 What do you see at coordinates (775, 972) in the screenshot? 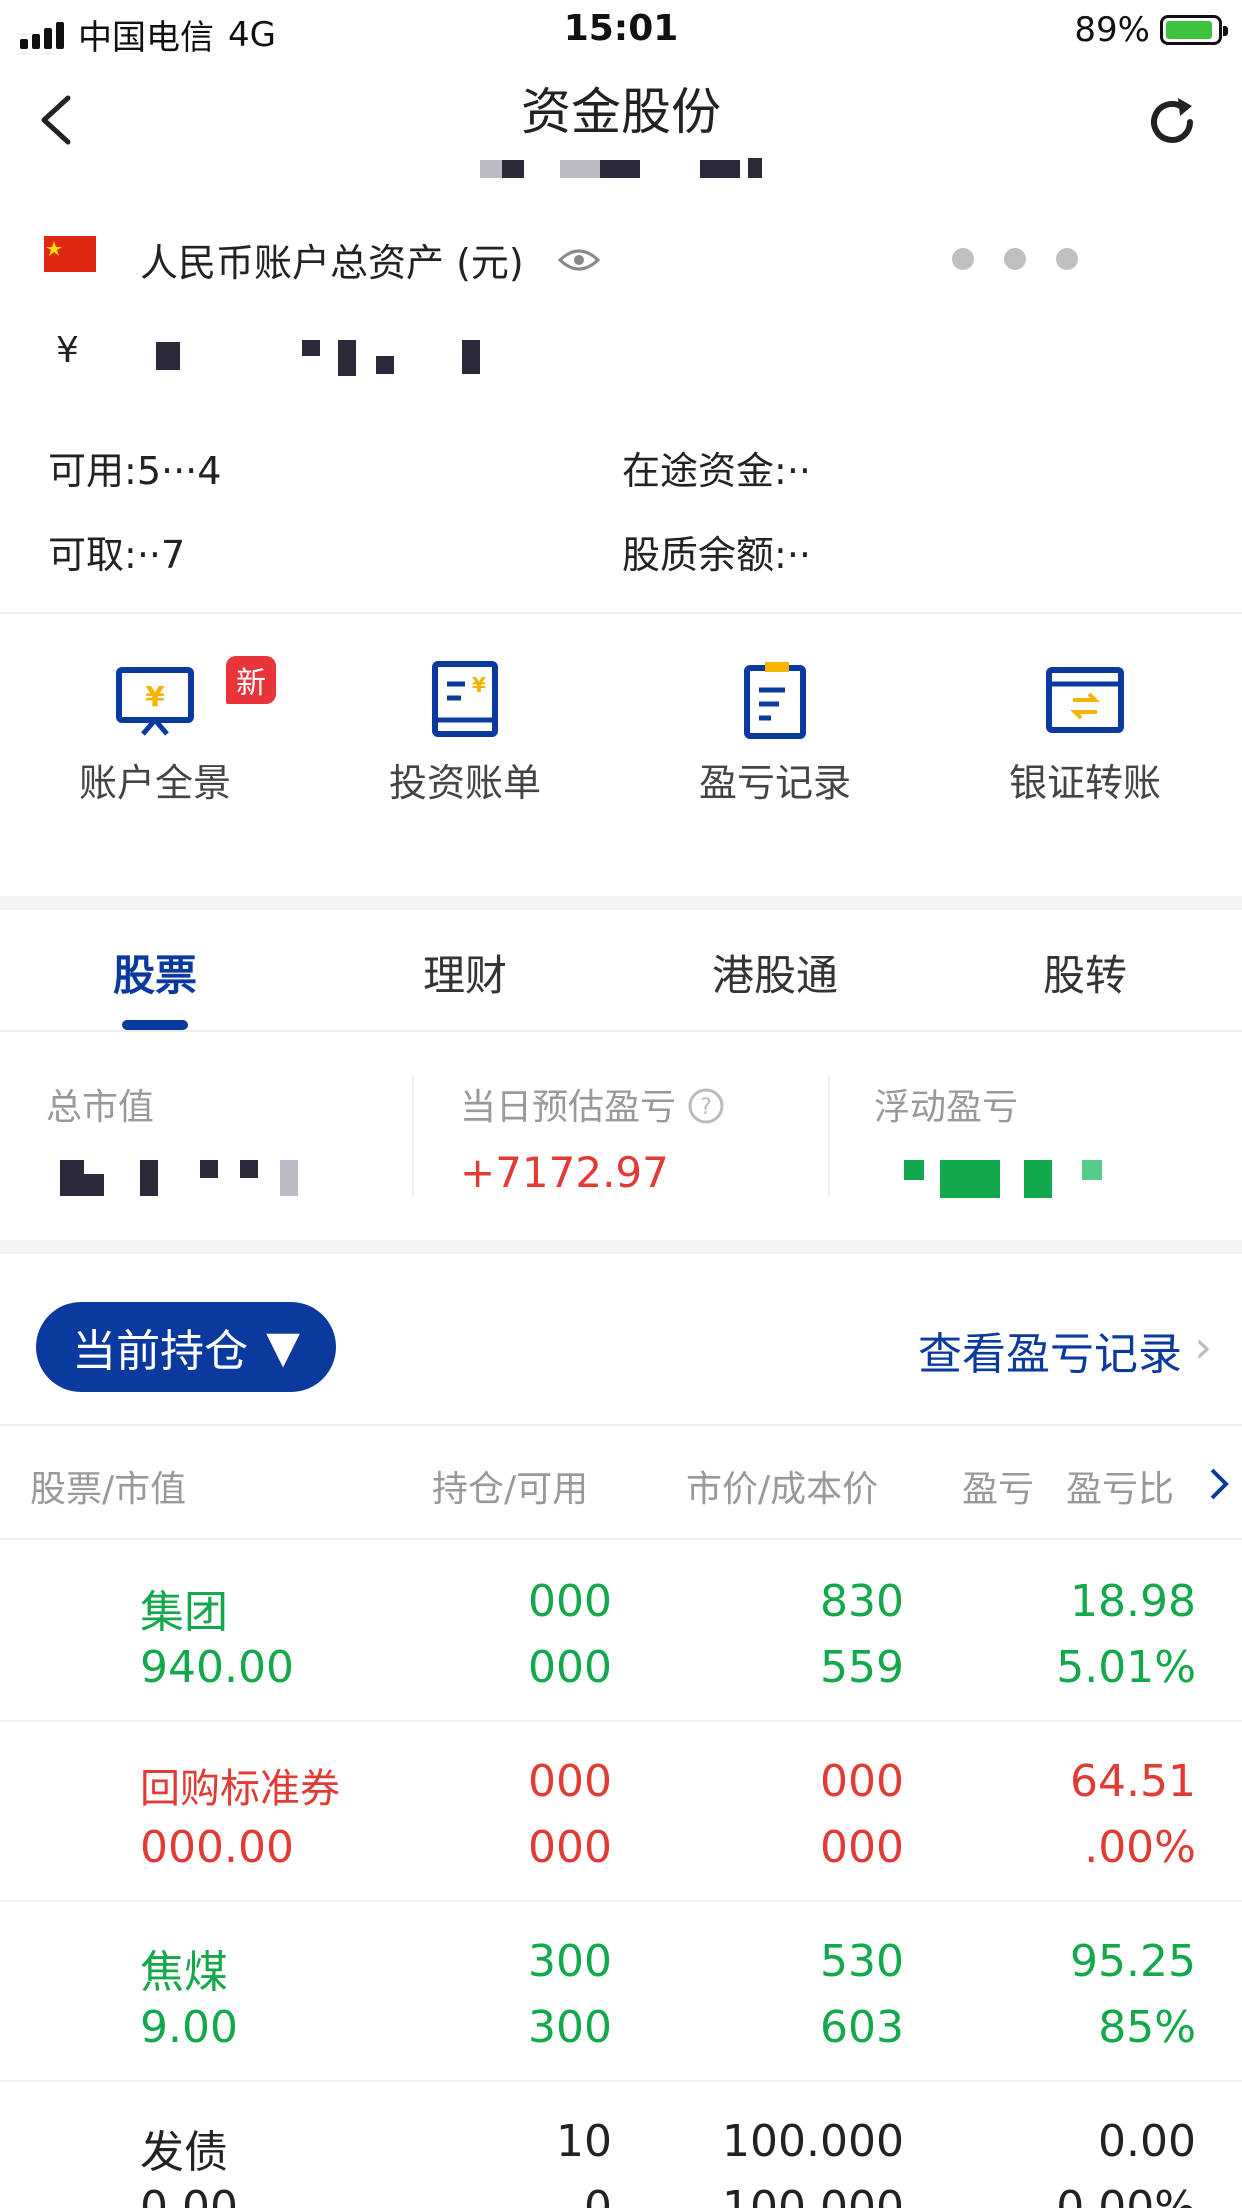
I see `tab-hk-connect: 港股通` at bounding box center [775, 972].